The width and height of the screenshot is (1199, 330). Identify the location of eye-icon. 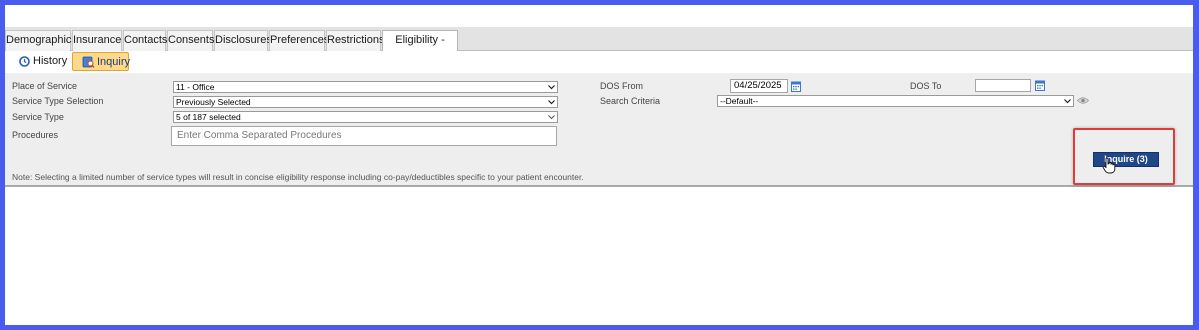
(1083, 100).